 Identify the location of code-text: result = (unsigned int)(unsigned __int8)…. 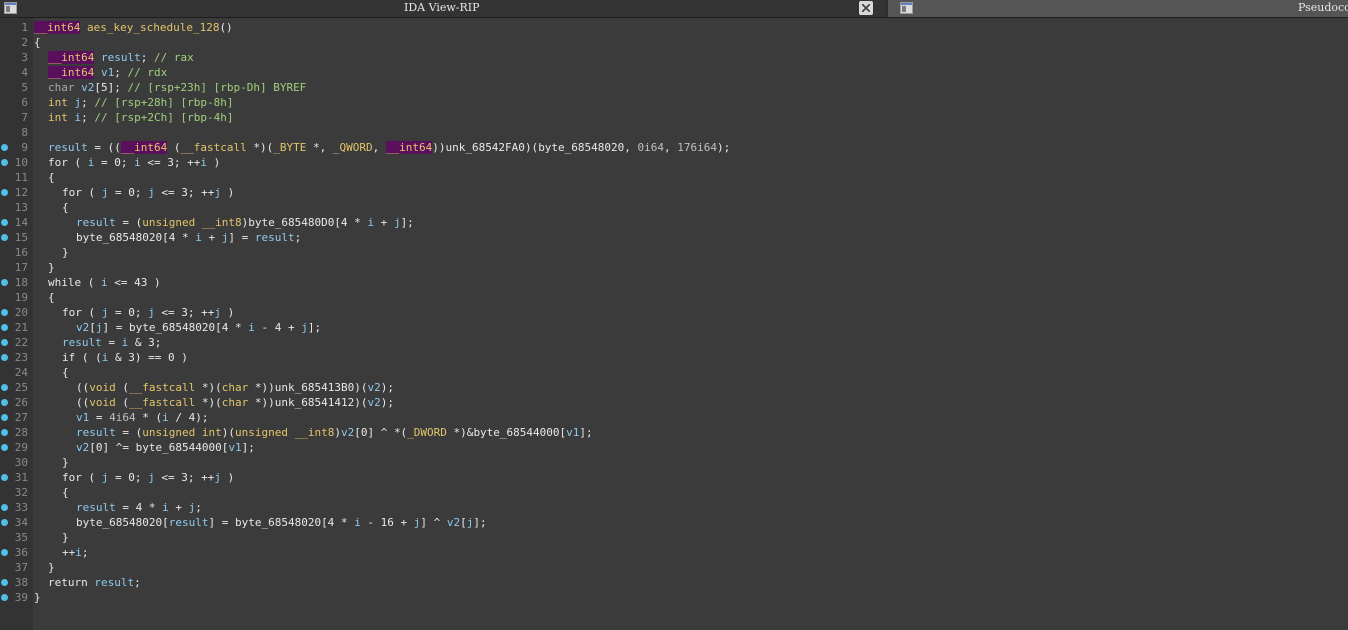
(334, 432).